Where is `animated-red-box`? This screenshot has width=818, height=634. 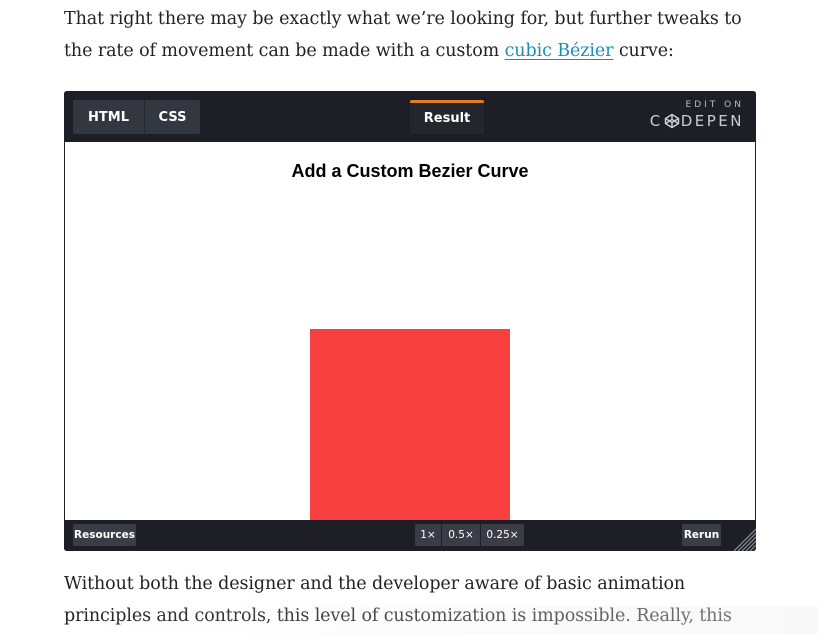 animated-red-box is located at coordinates (410, 424).